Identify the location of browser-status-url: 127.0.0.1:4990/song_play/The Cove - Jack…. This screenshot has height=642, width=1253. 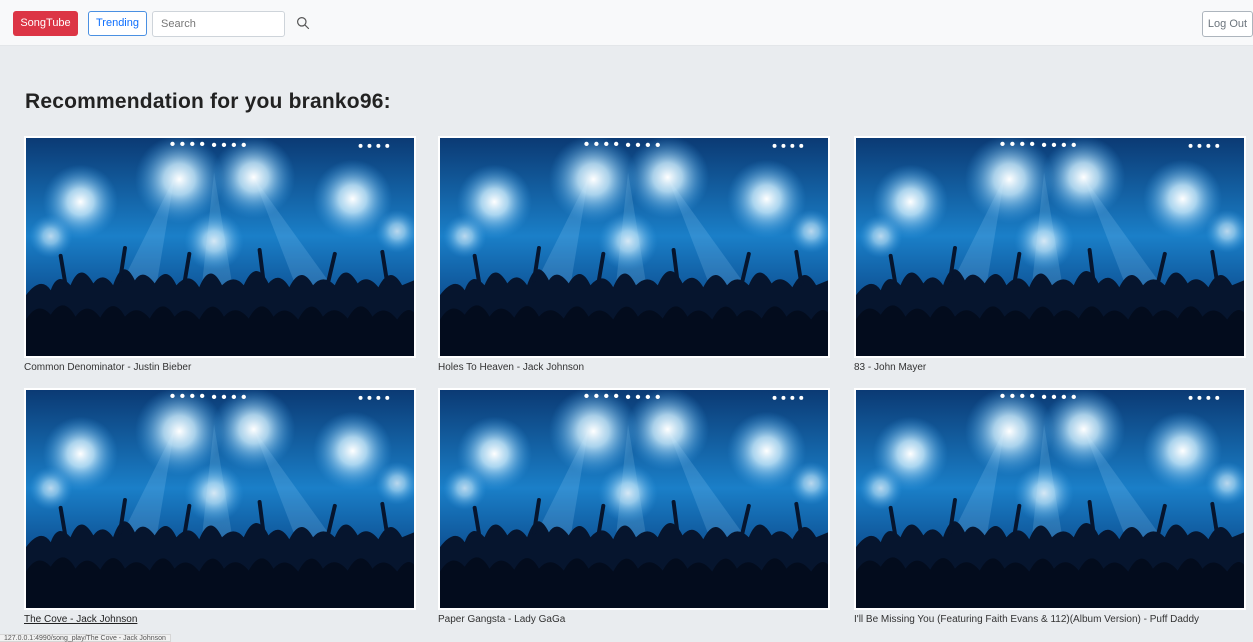
(85, 638).